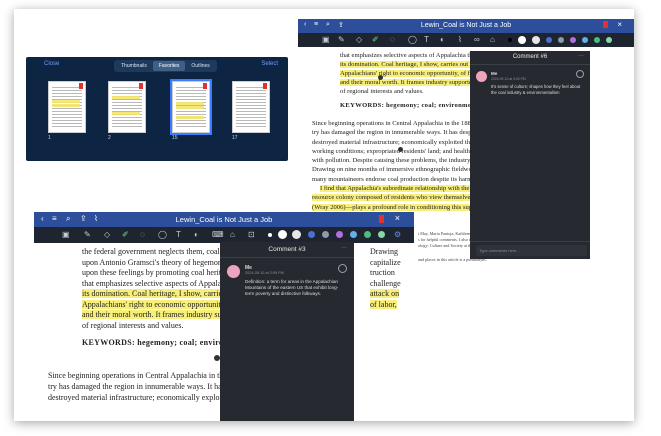 The image size is (661, 436). Describe the element at coordinates (134, 66) in the screenshot. I see `tab-thumbnails: Thumbnails` at that location.